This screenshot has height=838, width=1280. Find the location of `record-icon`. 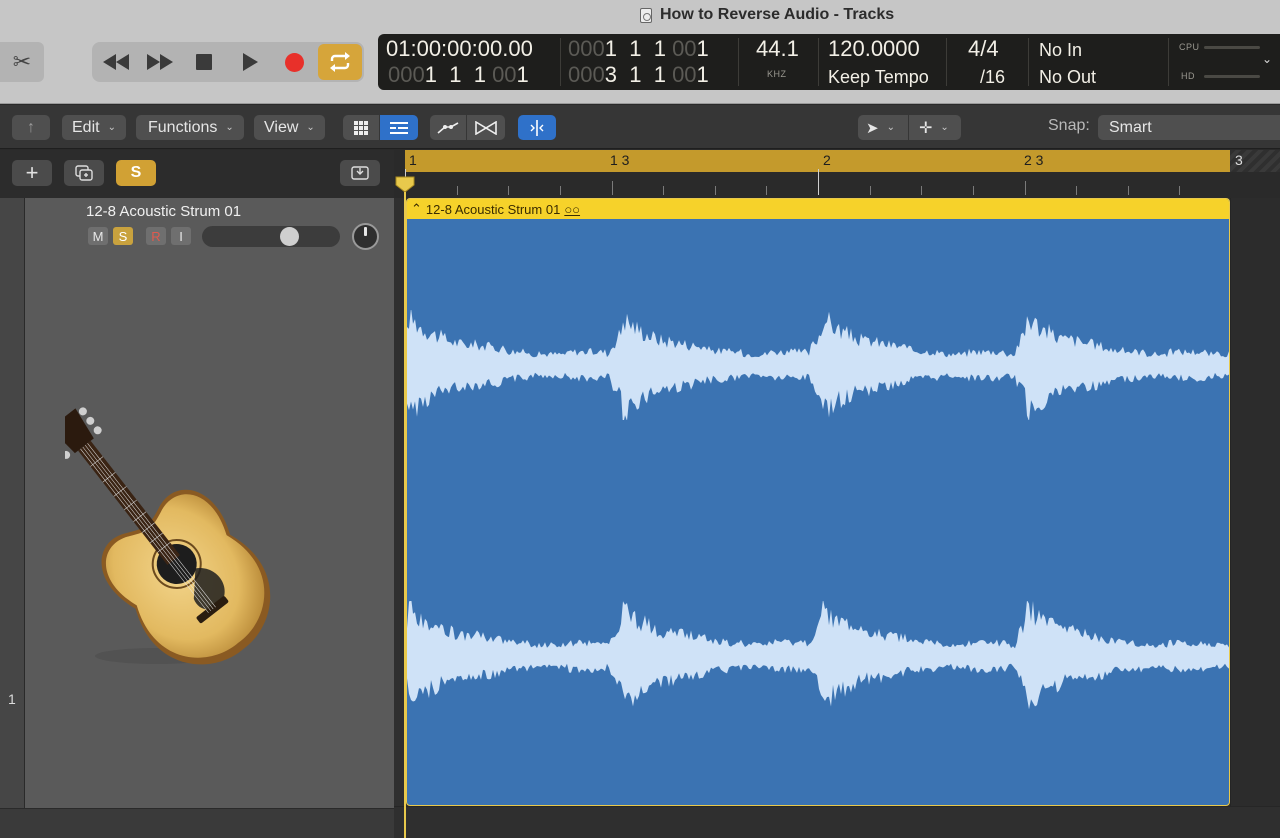

record-icon is located at coordinates (294, 62).